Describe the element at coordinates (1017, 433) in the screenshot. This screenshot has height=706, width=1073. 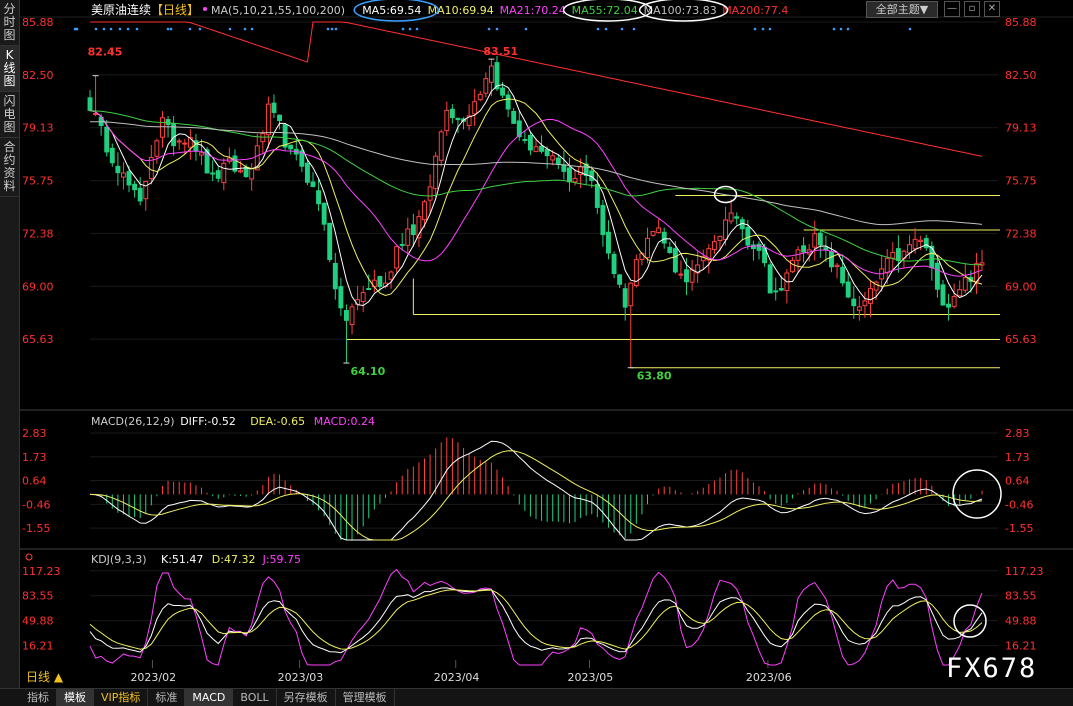
I see `macd-y-tick-right: 2.83` at that location.